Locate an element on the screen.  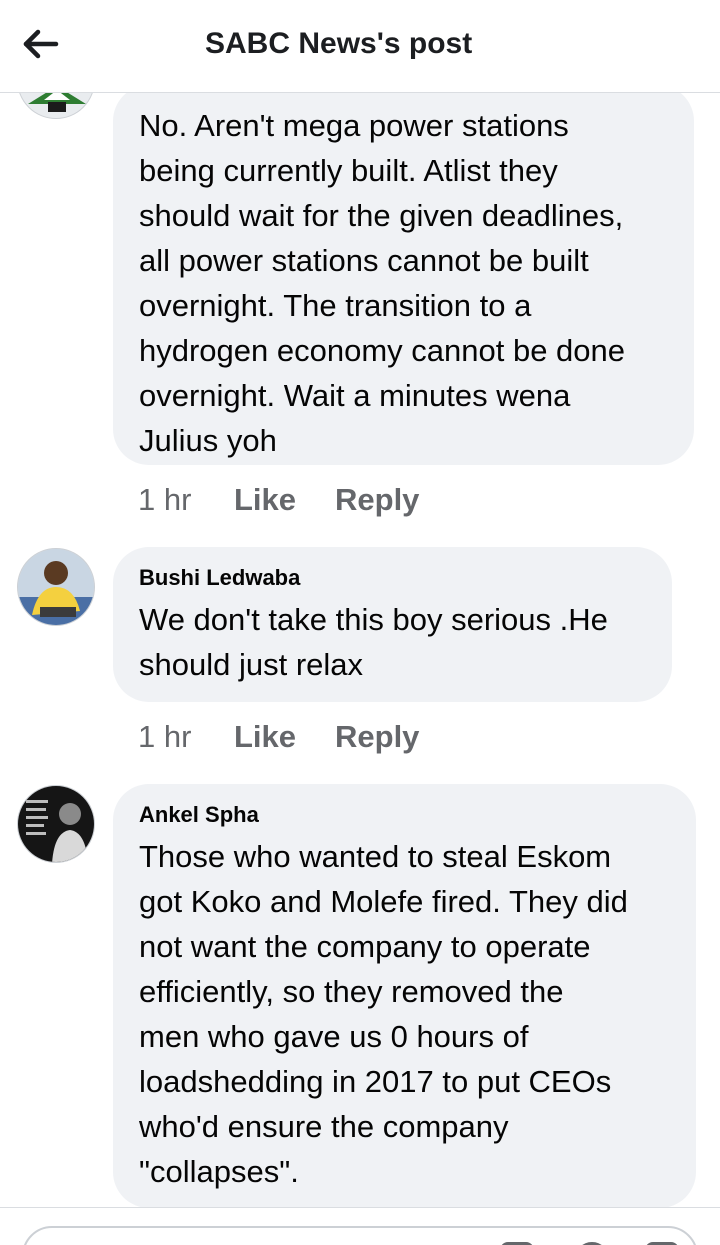
comment-author: Bushi Ledwaba is located at coordinates (392, 578).